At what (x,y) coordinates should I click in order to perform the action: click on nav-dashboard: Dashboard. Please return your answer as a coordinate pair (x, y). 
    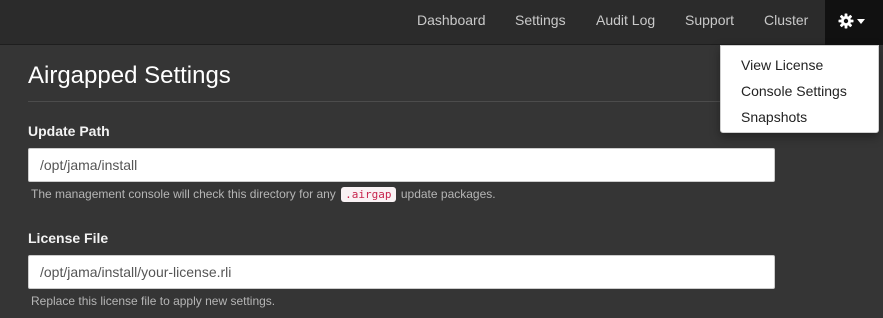
    Looking at the image, I should click on (451, 22).